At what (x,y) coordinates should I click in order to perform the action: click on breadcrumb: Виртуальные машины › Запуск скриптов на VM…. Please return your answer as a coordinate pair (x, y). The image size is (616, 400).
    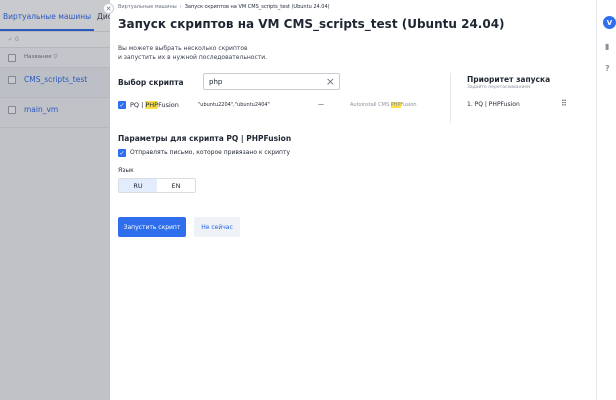
    Looking at the image, I should click on (224, 7).